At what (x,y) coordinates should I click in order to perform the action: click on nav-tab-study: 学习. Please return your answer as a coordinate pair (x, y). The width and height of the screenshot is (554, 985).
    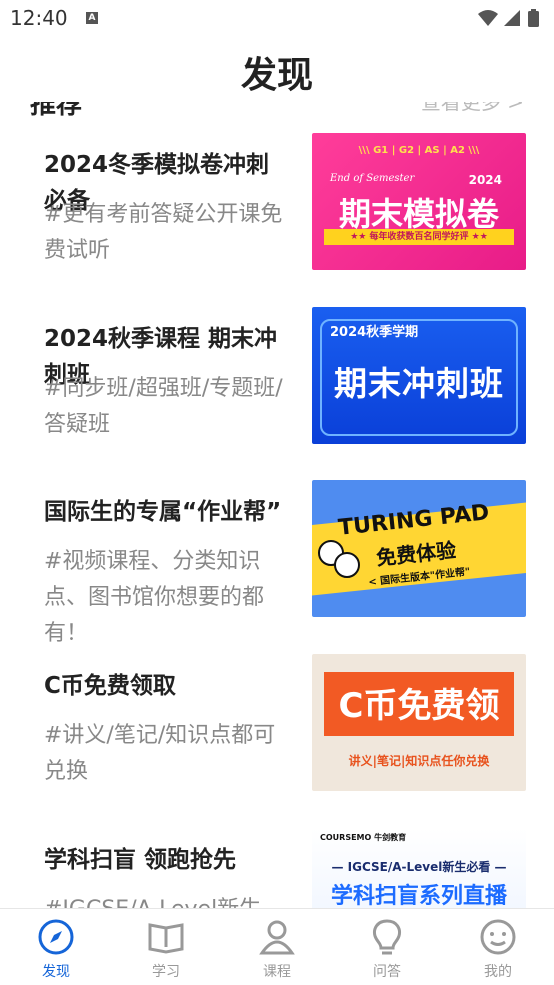
    Looking at the image, I should click on (166, 949).